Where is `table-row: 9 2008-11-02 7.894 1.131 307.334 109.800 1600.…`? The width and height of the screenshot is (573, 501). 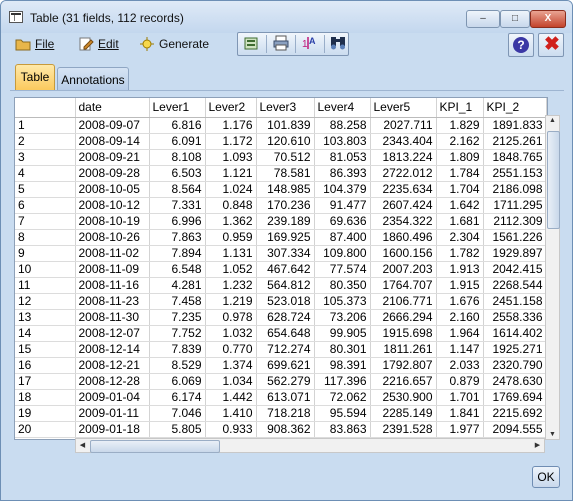
table-row: 9 2008-11-02 7.894 1.131 307.334 109.800 1600.… is located at coordinates (281, 253).